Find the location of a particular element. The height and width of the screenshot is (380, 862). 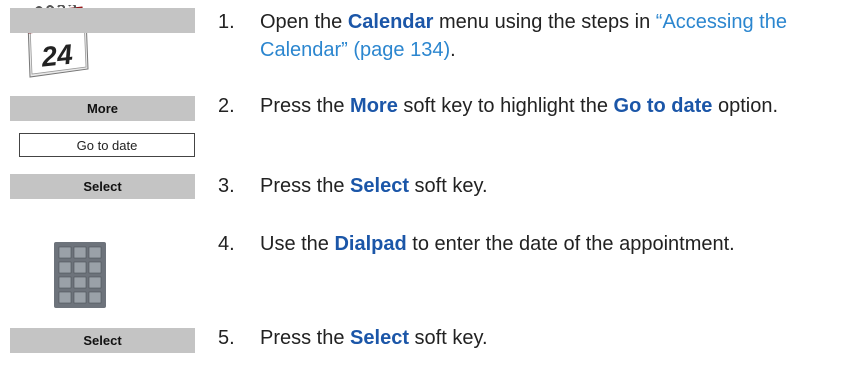

dialpad-icon is located at coordinates (80, 275).